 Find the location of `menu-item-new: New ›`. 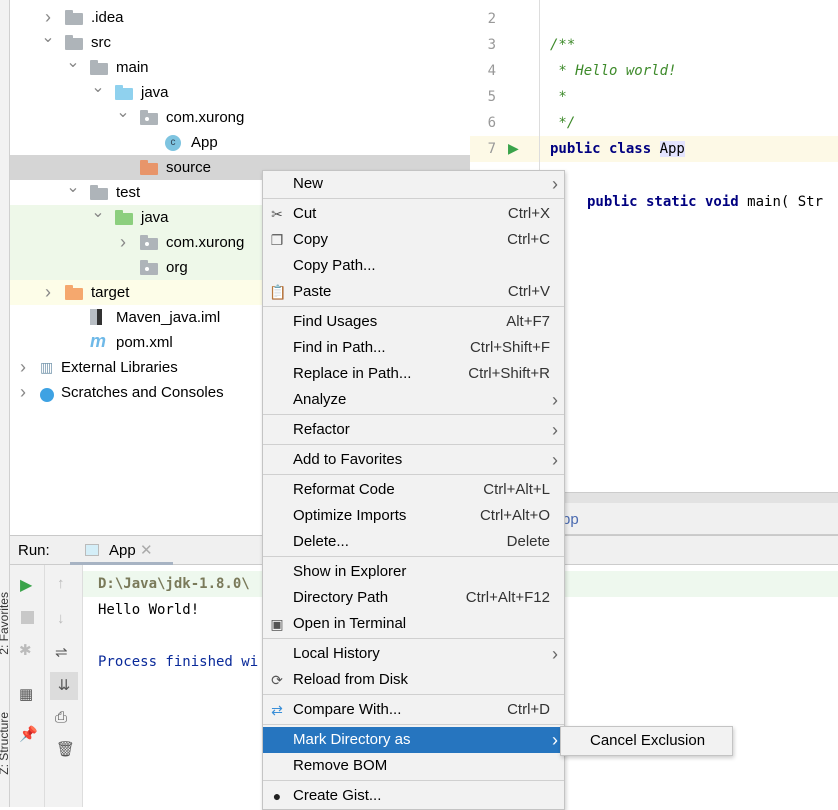

menu-item-new: New › is located at coordinates (413, 184).